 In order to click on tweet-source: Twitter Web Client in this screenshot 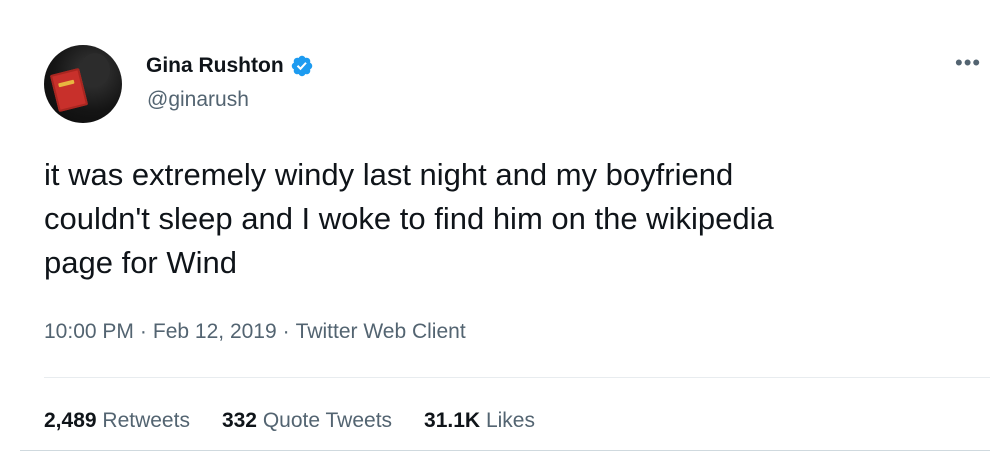, I will do `click(381, 332)`.